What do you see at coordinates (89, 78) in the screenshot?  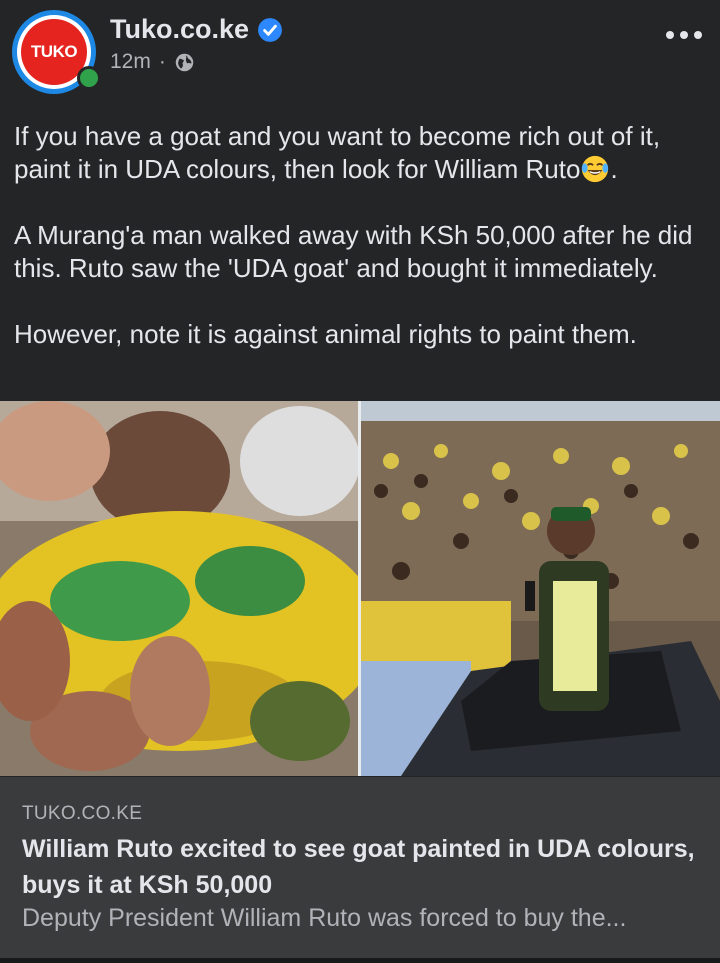 I see `online-status-dot` at bounding box center [89, 78].